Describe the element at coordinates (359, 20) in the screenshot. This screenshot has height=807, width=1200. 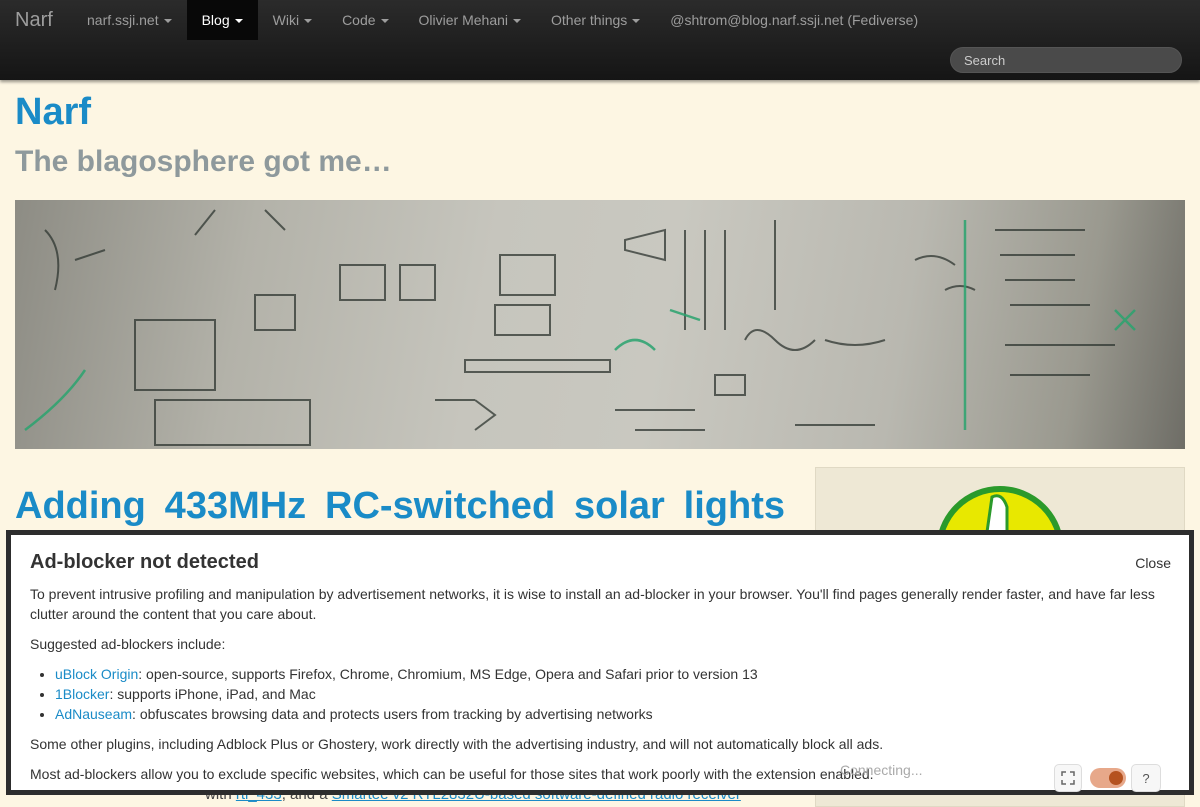
I see `nav-item-label: Code` at that location.